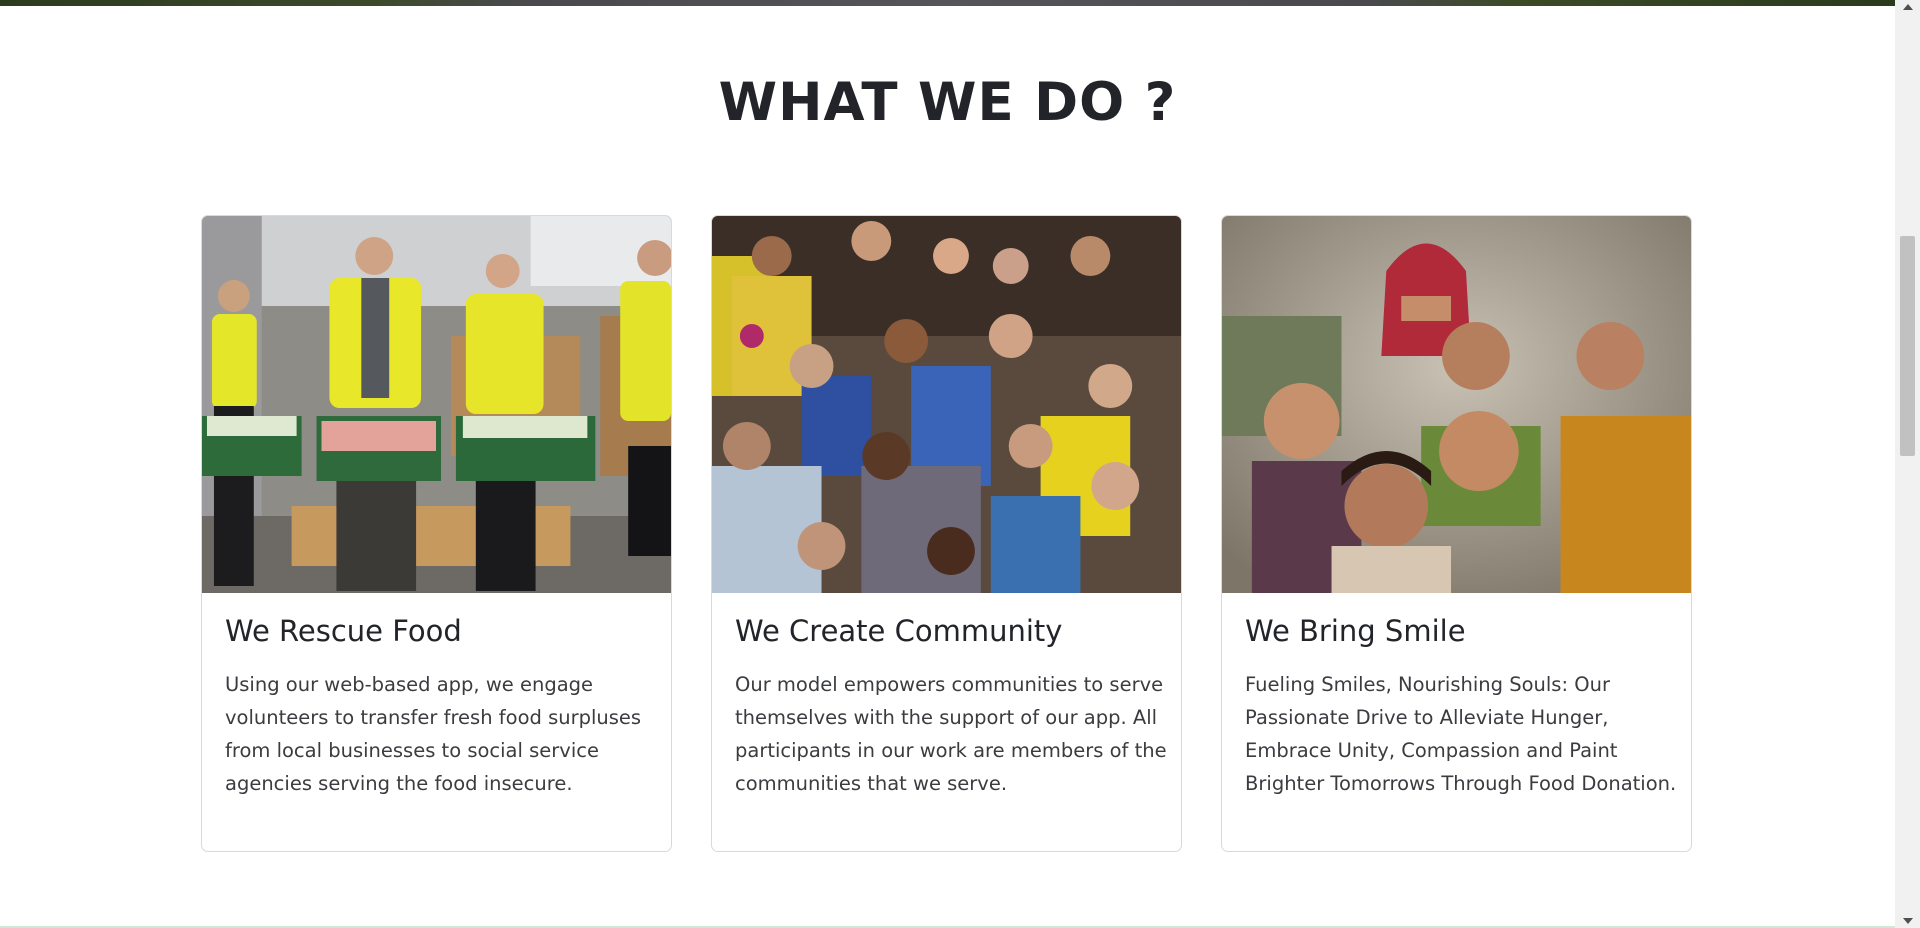 The height and width of the screenshot is (928, 1920). What do you see at coordinates (1355, 631) in the screenshot?
I see `card-title: We Bring Smile` at bounding box center [1355, 631].